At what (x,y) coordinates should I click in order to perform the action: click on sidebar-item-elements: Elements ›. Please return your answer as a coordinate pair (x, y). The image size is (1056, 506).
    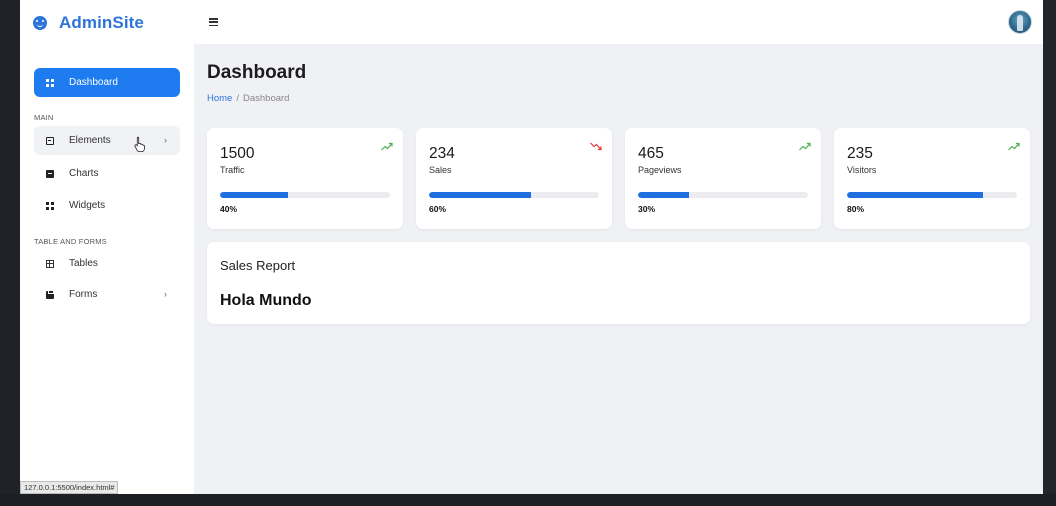
    Looking at the image, I should click on (107, 140).